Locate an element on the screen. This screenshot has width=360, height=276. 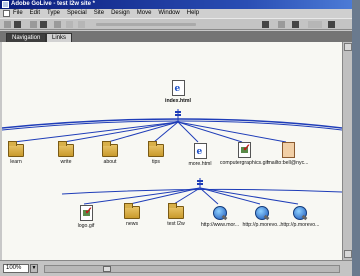
menu-design: Design is located at coordinates (120, 13).